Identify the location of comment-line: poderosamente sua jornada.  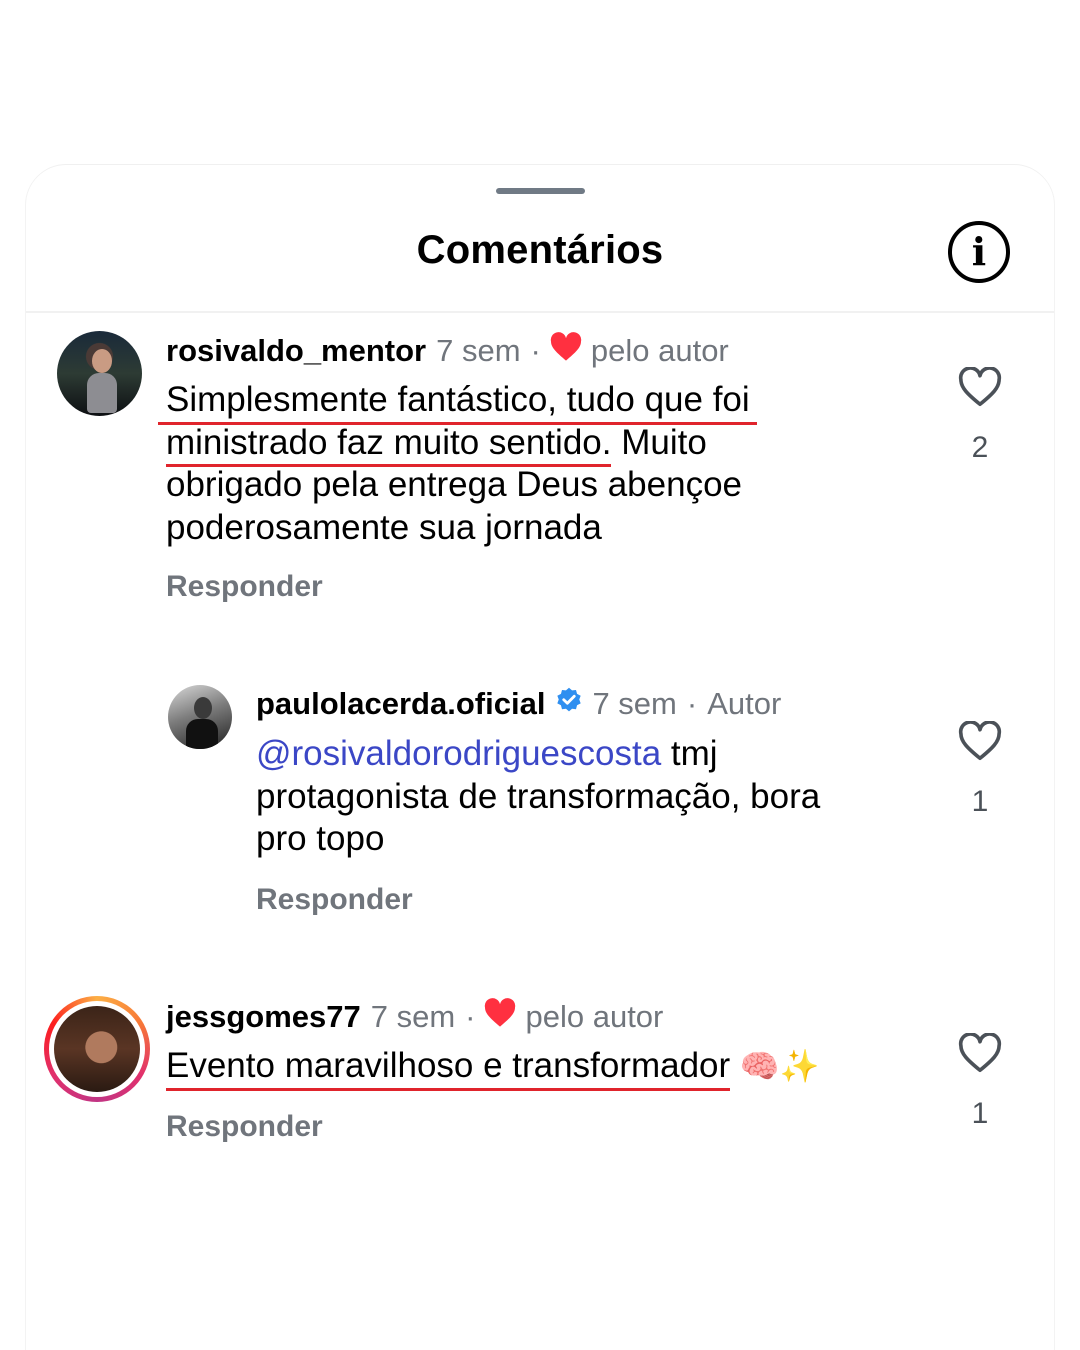
(384, 527).